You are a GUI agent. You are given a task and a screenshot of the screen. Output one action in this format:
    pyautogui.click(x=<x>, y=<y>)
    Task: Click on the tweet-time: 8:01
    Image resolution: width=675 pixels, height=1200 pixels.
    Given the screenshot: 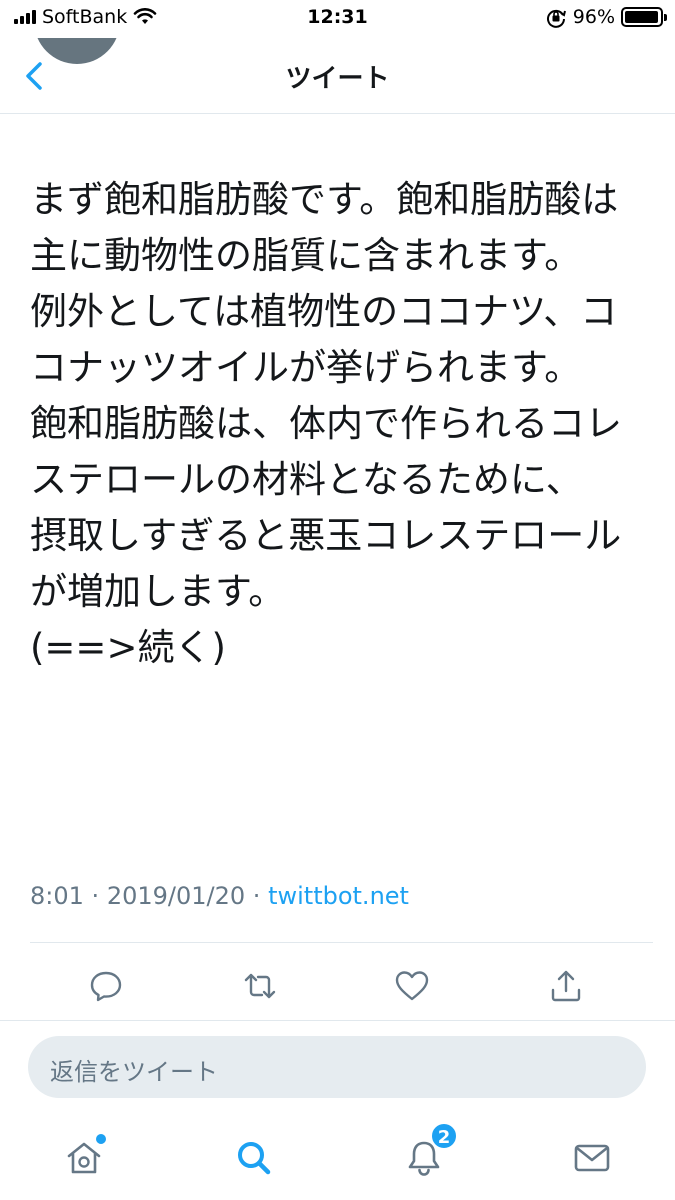 What is the action you would take?
    pyautogui.click(x=57, y=896)
    